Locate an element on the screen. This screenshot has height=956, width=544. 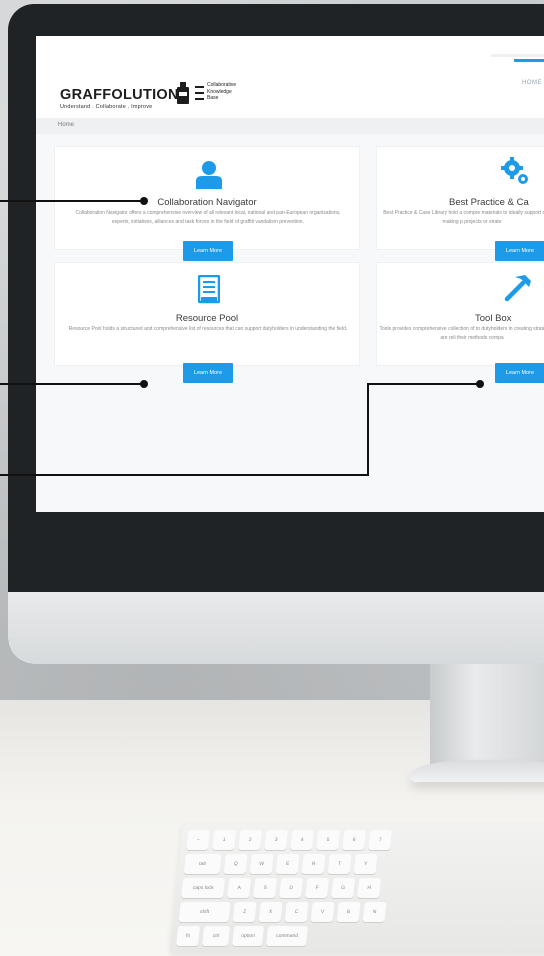
key: 4 is located at coordinates (302, 840).